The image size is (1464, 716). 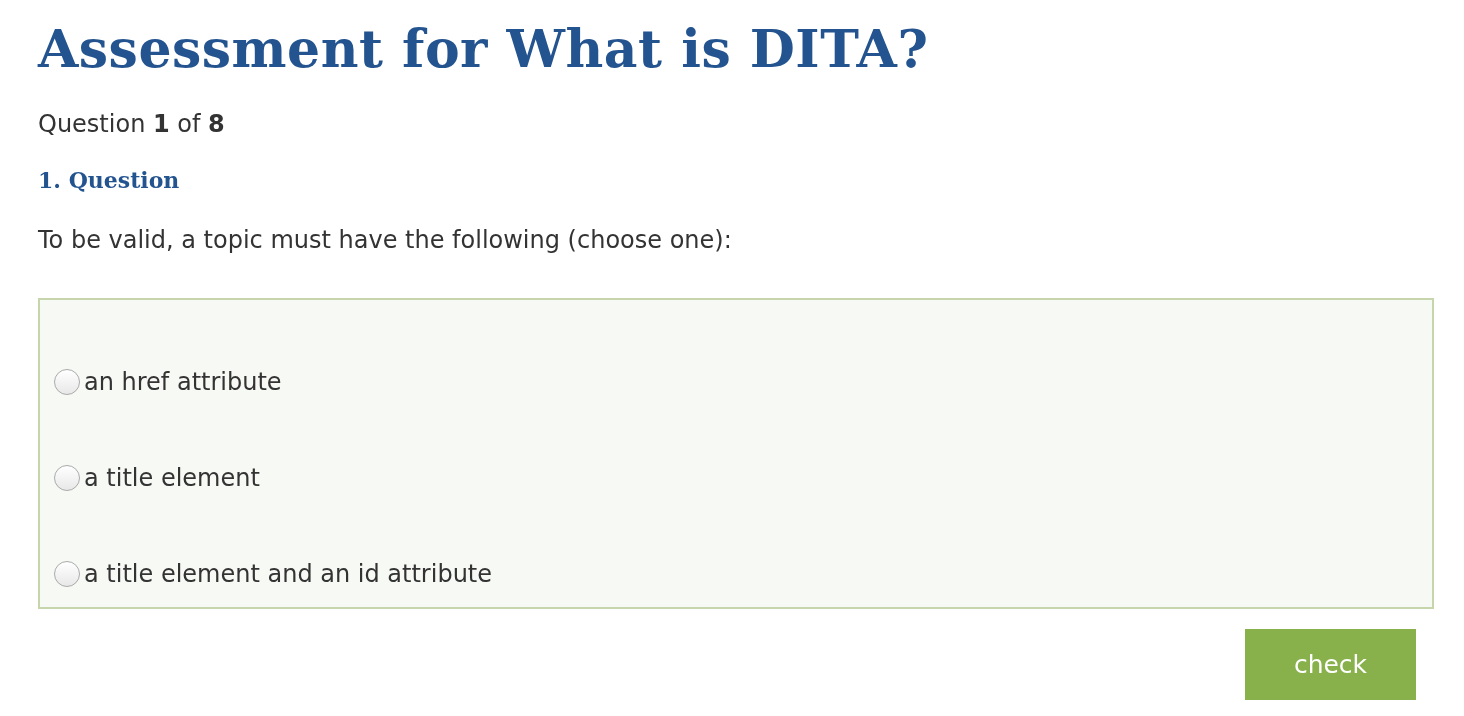 I want to click on question-heading: 1. Question, so click(x=109, y=180).